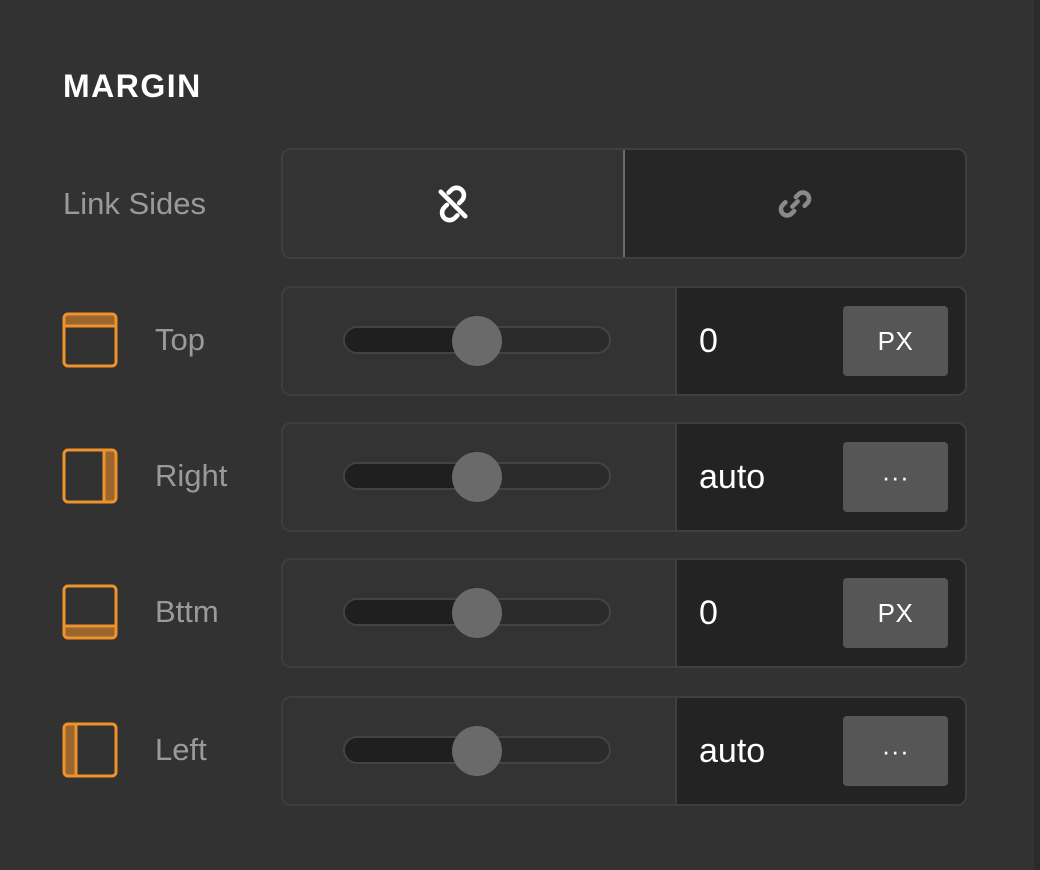 This screenshot has width=1040, height=870. Describe the element at coordinates (769, 613) in the screenshot. I see `bottom-value-input` at that location.